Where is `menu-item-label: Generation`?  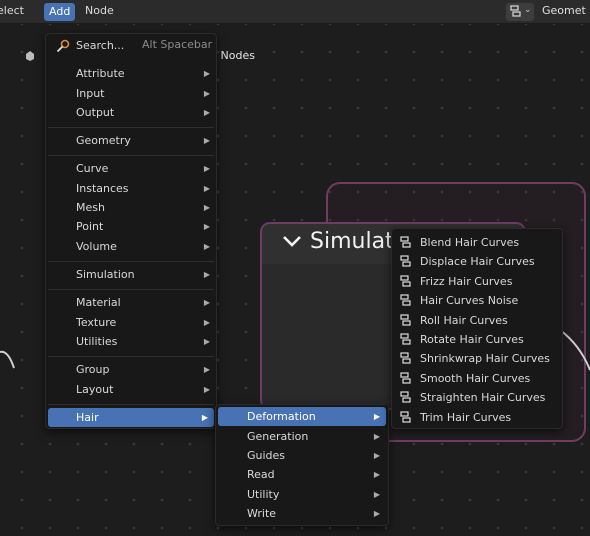 menu-item-label: Generation is located at coordinates (278, 436).